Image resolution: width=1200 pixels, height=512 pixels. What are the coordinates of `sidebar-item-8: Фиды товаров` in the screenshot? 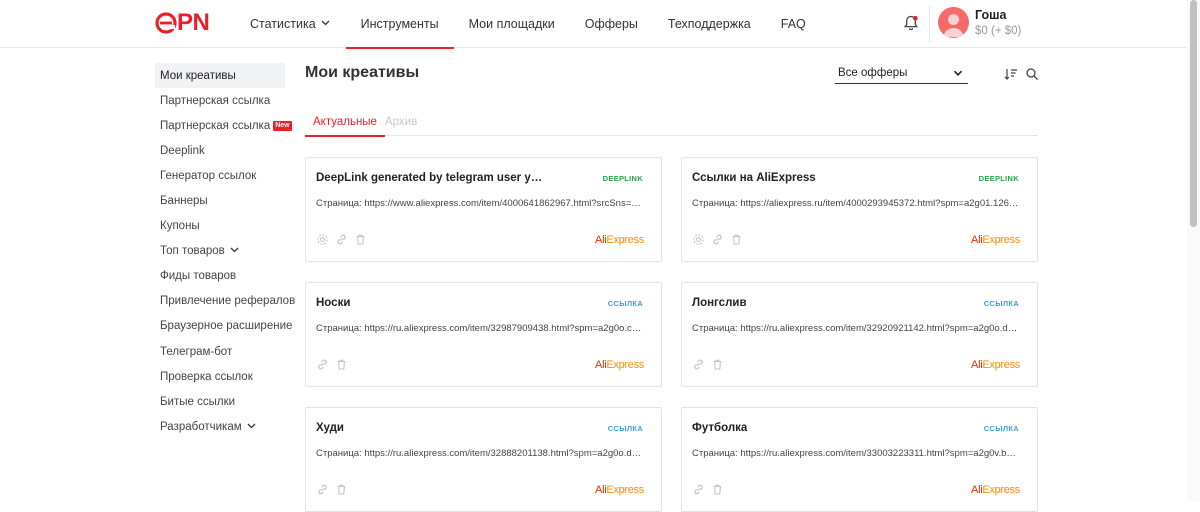 It's located at (220, 276).